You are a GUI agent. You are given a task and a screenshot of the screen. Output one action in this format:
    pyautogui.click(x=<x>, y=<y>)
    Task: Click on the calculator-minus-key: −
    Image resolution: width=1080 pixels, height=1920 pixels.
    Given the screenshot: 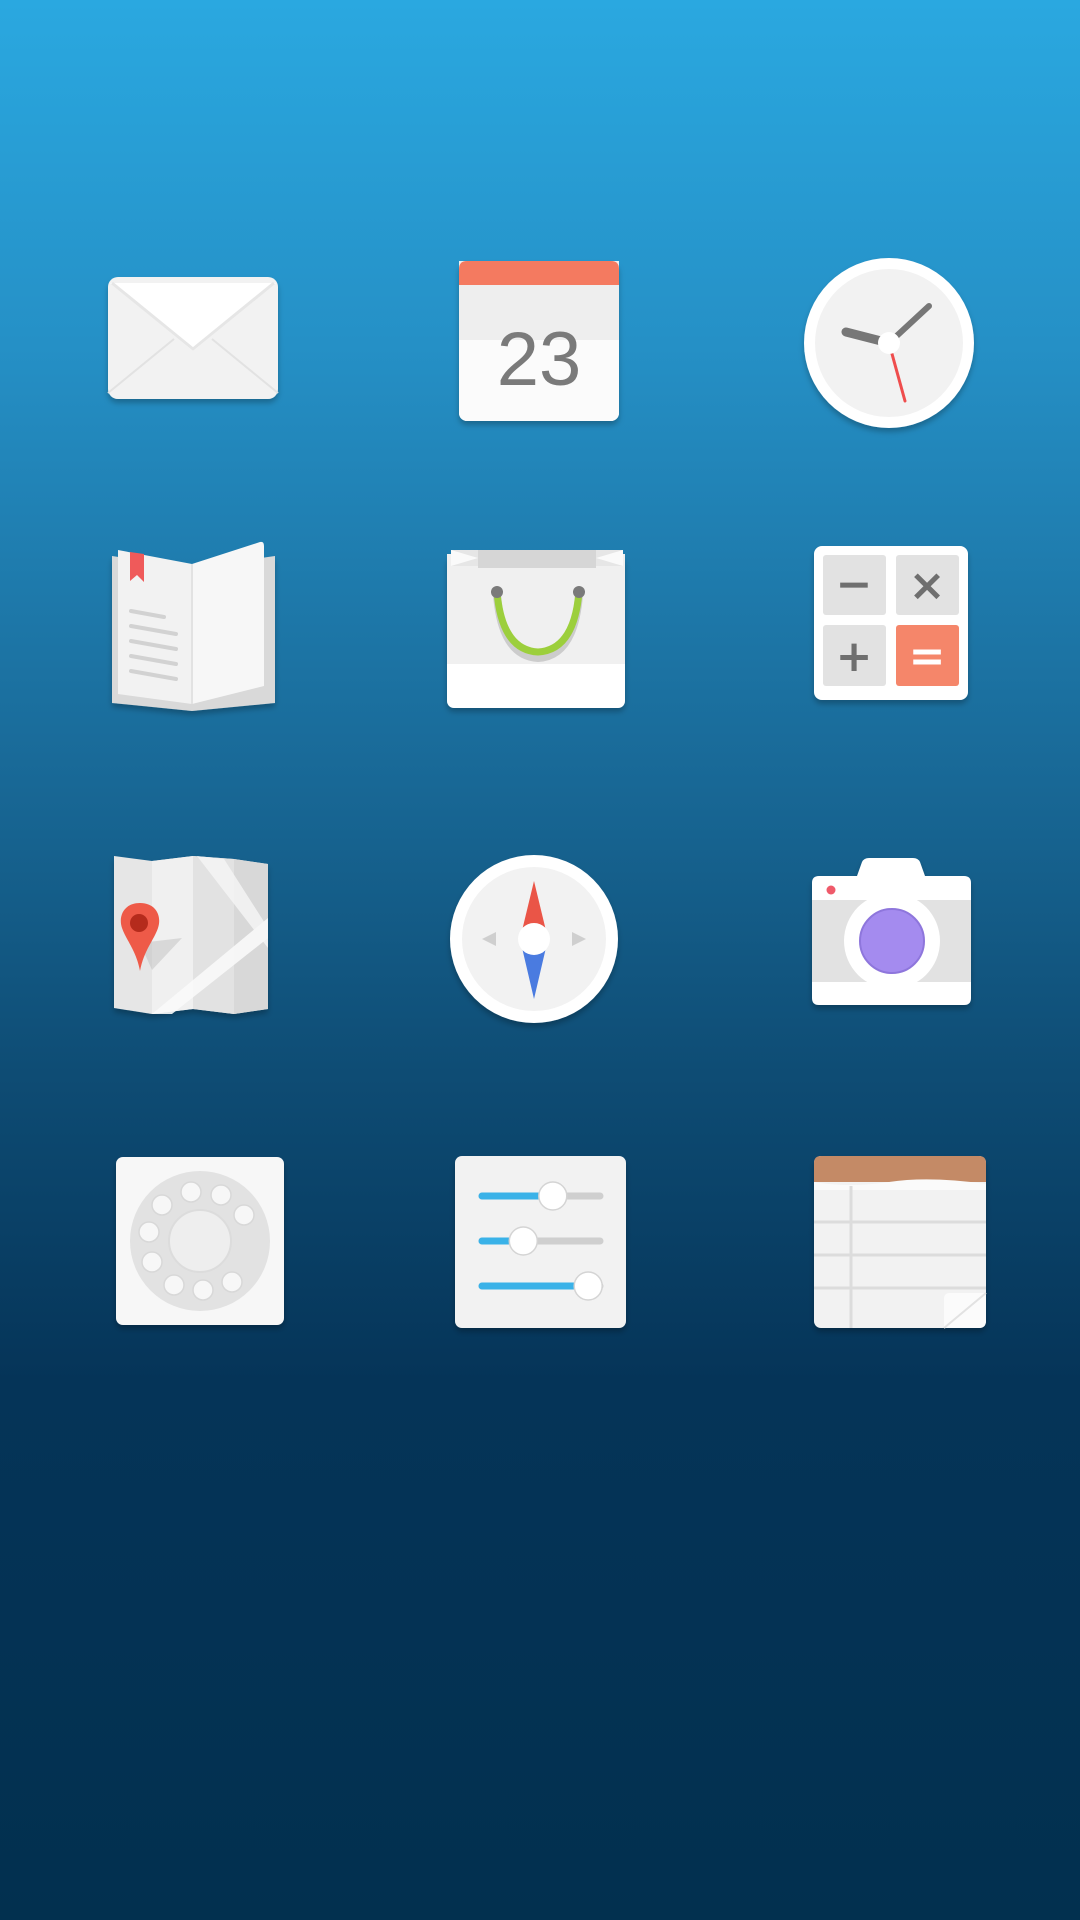 What is the action you would take?
    pyautogui.click(x=854, y=584)
    